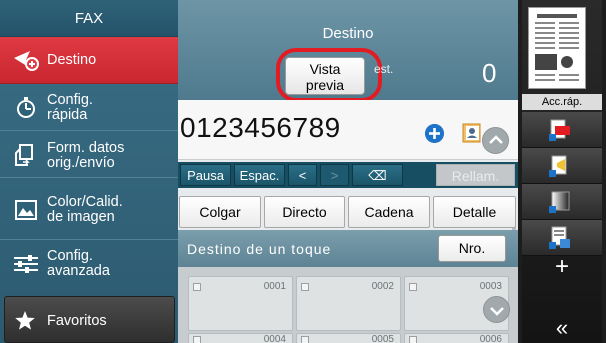  I want to click on advanced-settings-icon, so click(26, 264).